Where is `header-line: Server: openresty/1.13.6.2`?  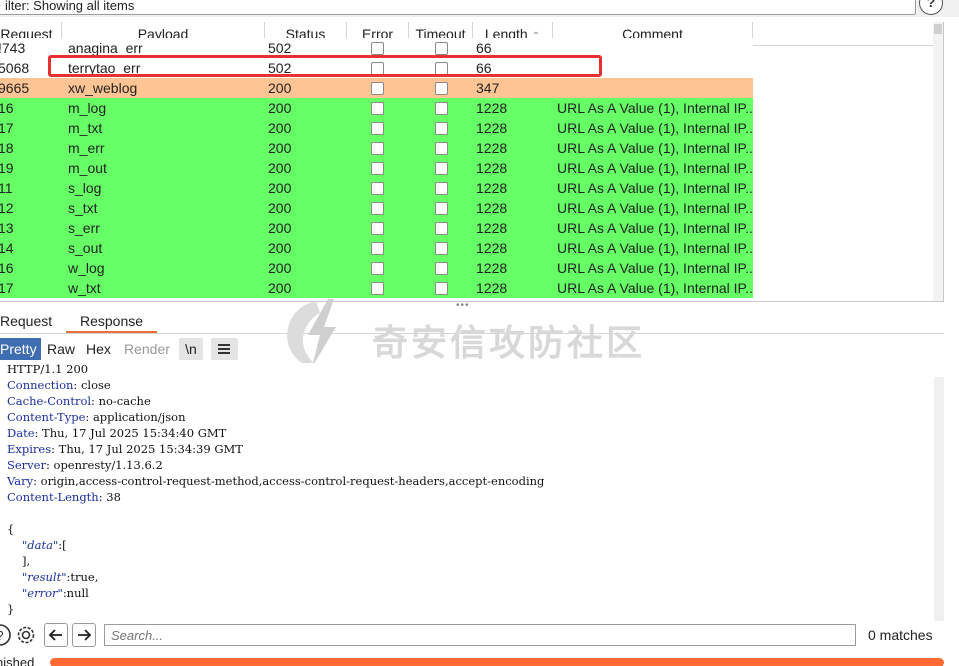
header-line: Server: openresty/1.13.6.2 is located at coordinates (85, 465).